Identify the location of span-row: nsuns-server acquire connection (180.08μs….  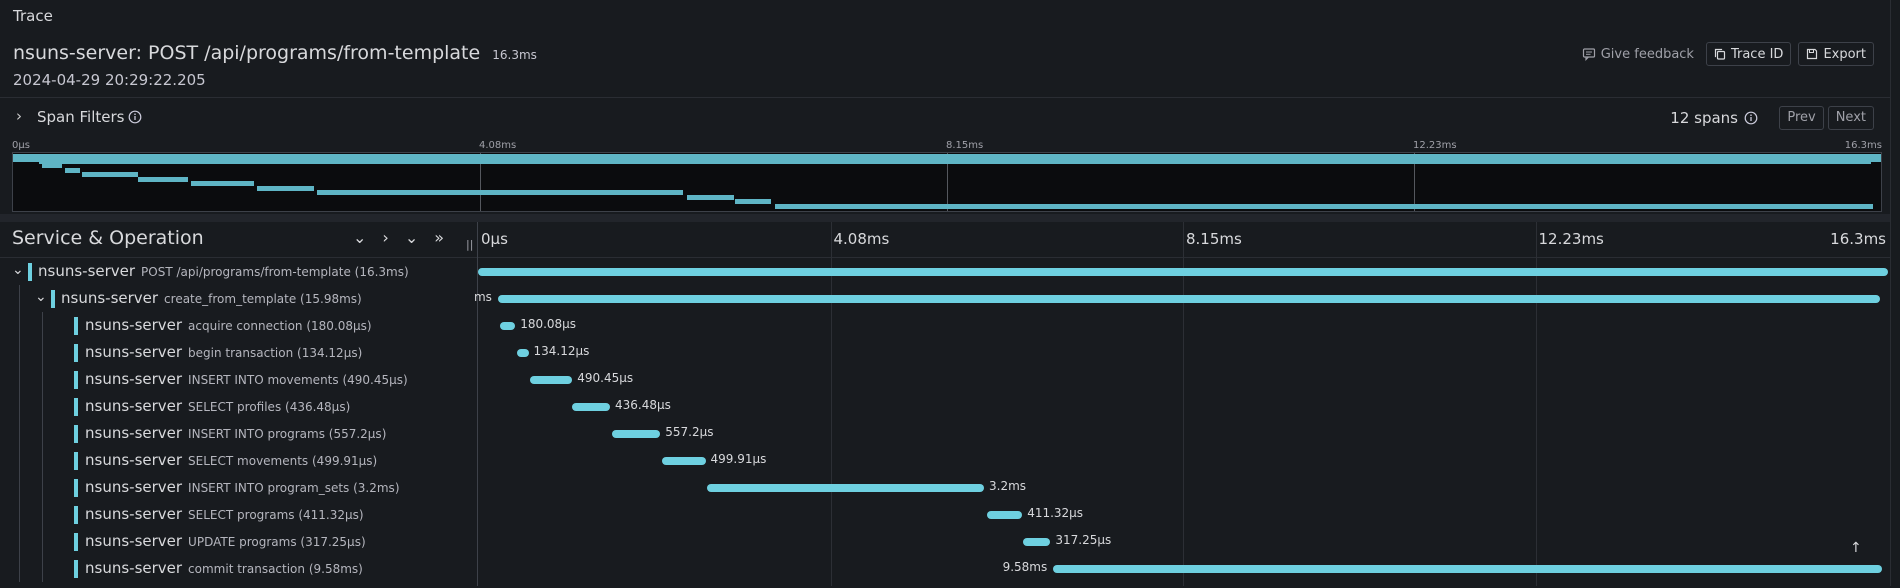
(945, 325).